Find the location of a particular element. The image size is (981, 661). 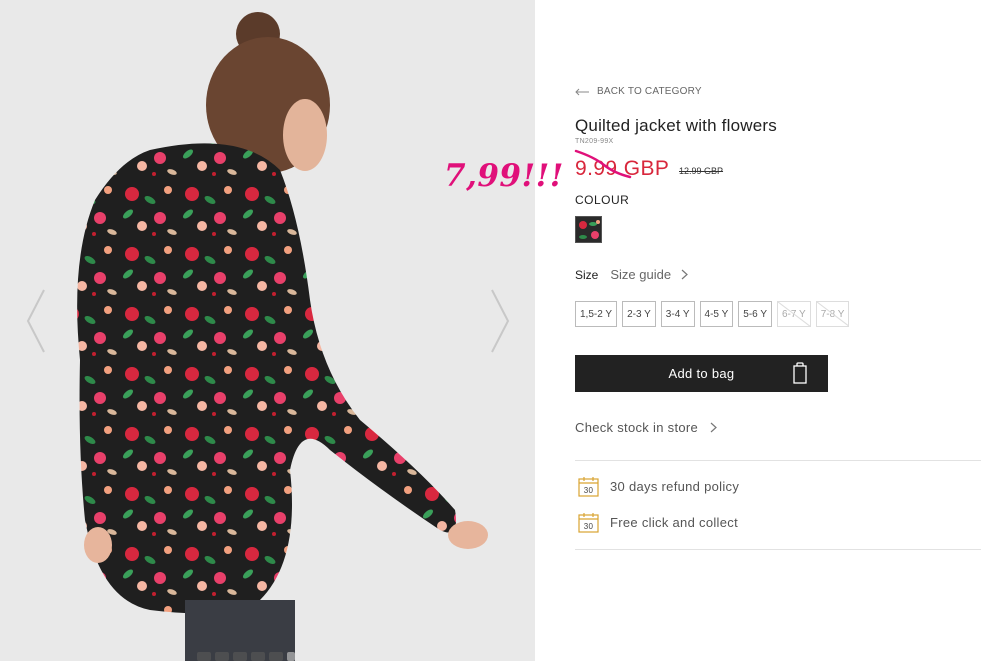

colour-label: COLOUR is located at coordinates (602, 200).